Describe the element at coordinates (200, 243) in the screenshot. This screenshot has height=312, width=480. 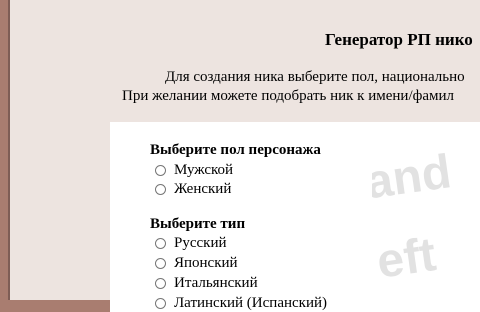
I see `type-option-label: Русский` at that location.